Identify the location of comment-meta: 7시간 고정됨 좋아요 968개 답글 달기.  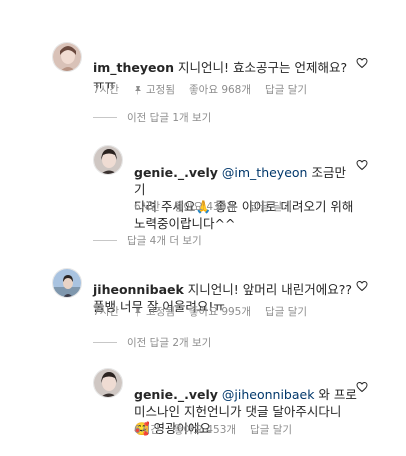
(200, 89).